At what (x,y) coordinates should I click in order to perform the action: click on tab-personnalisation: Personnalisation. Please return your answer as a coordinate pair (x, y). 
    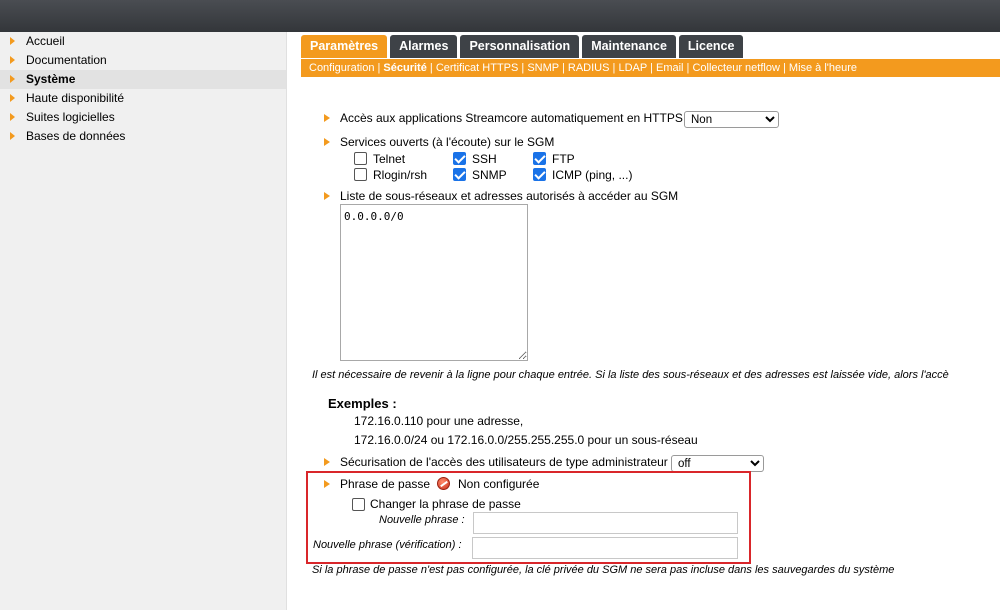
    Looking at the image, I should click on (520, 46).